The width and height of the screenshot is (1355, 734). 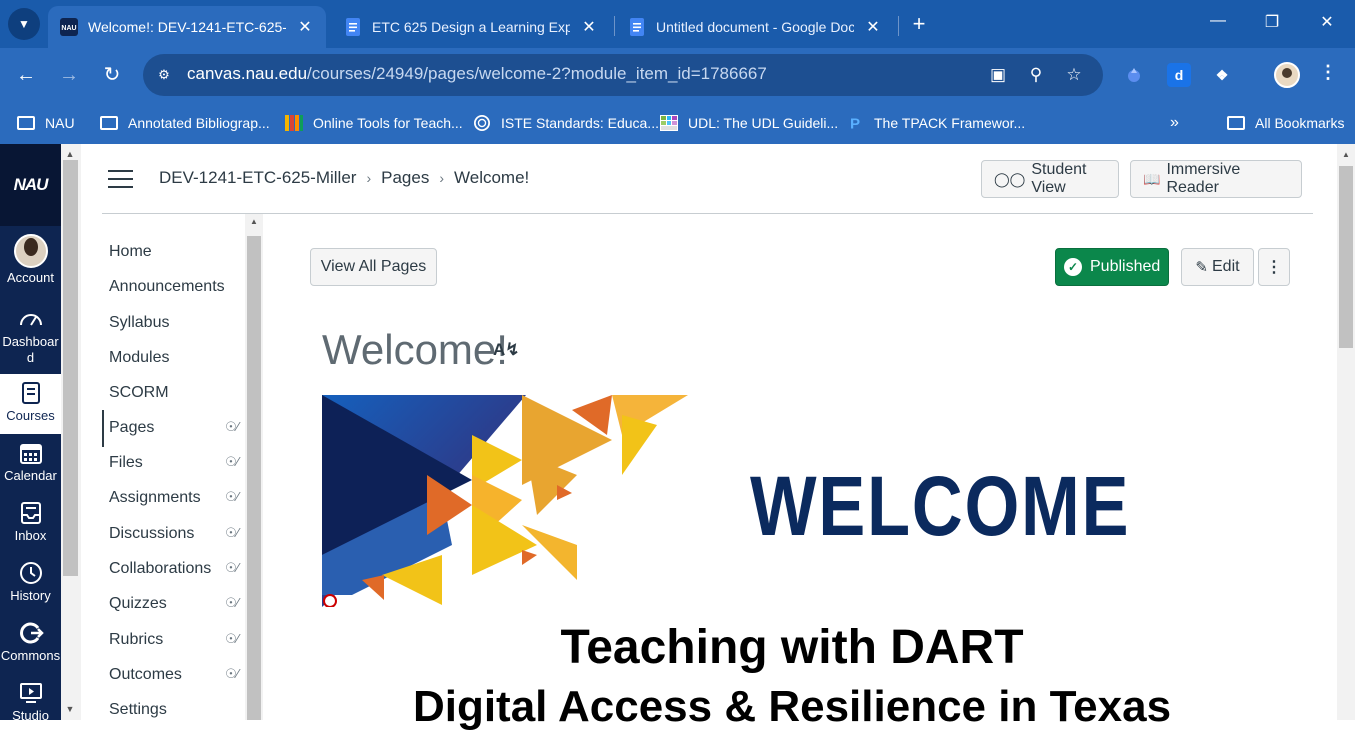 What do you see at coordinates (139, 326) in the screenshot?
I see `course-nav-syllabus: Syllabus` at bounding box center [139, 326].